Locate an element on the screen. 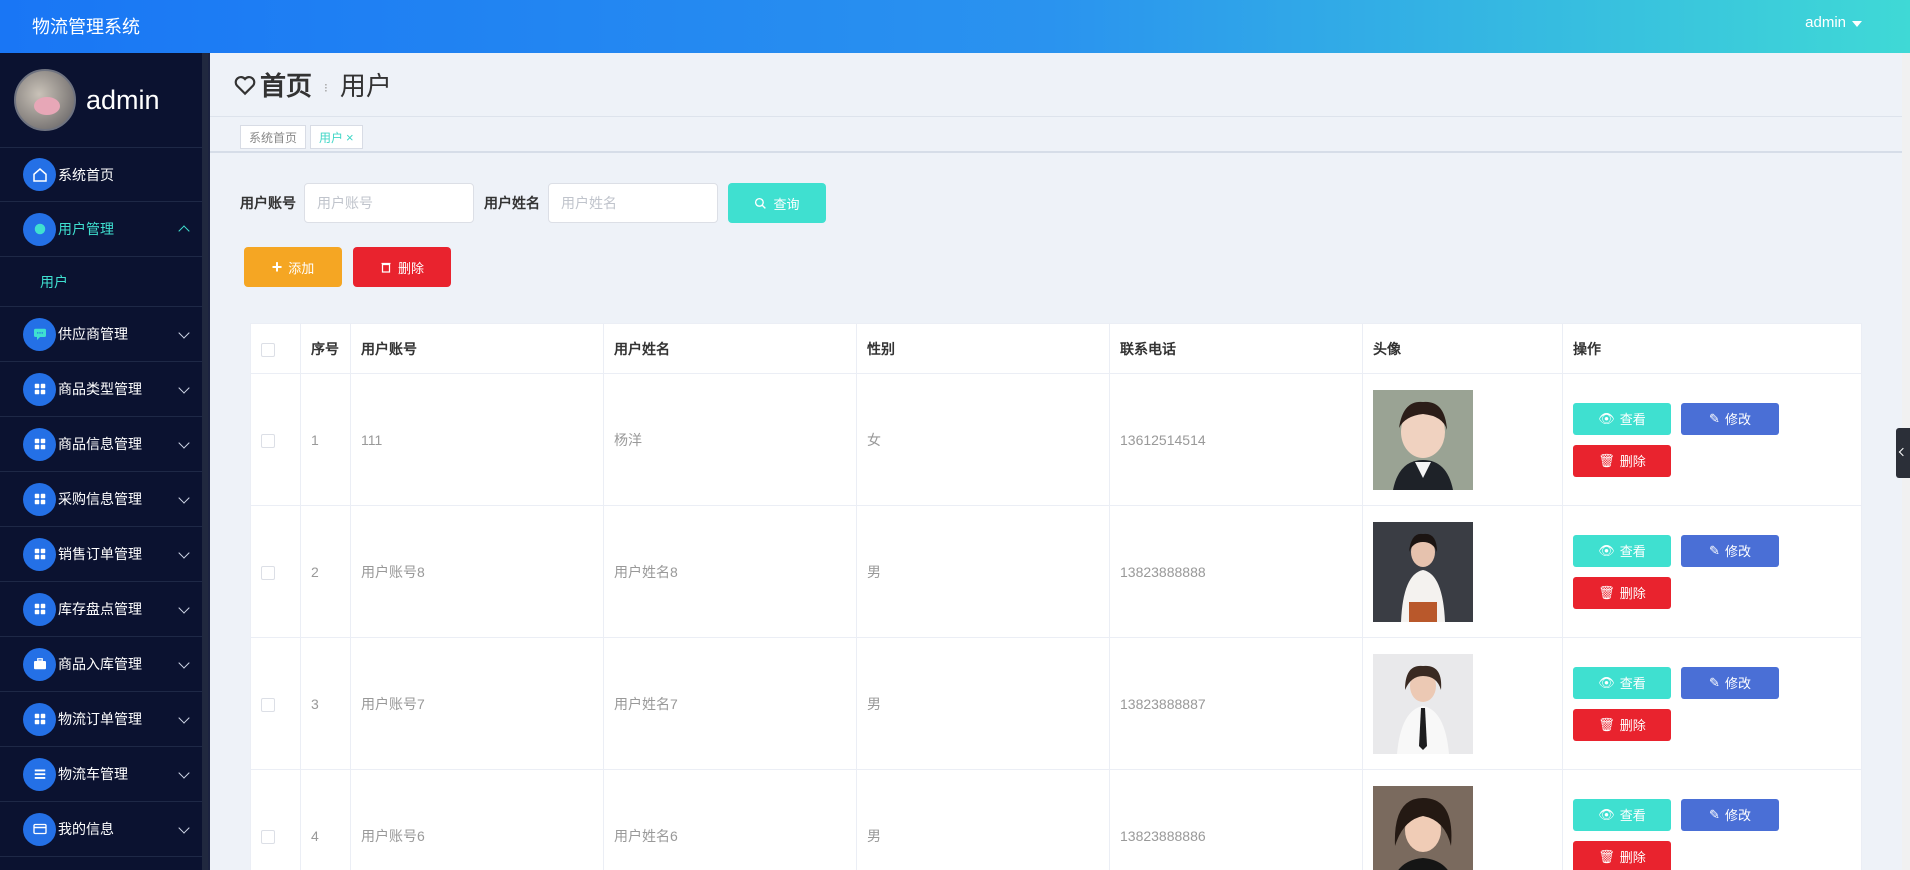 The image size is (1910, 870). cell-no: 3 is located at coordinates (325, 703).